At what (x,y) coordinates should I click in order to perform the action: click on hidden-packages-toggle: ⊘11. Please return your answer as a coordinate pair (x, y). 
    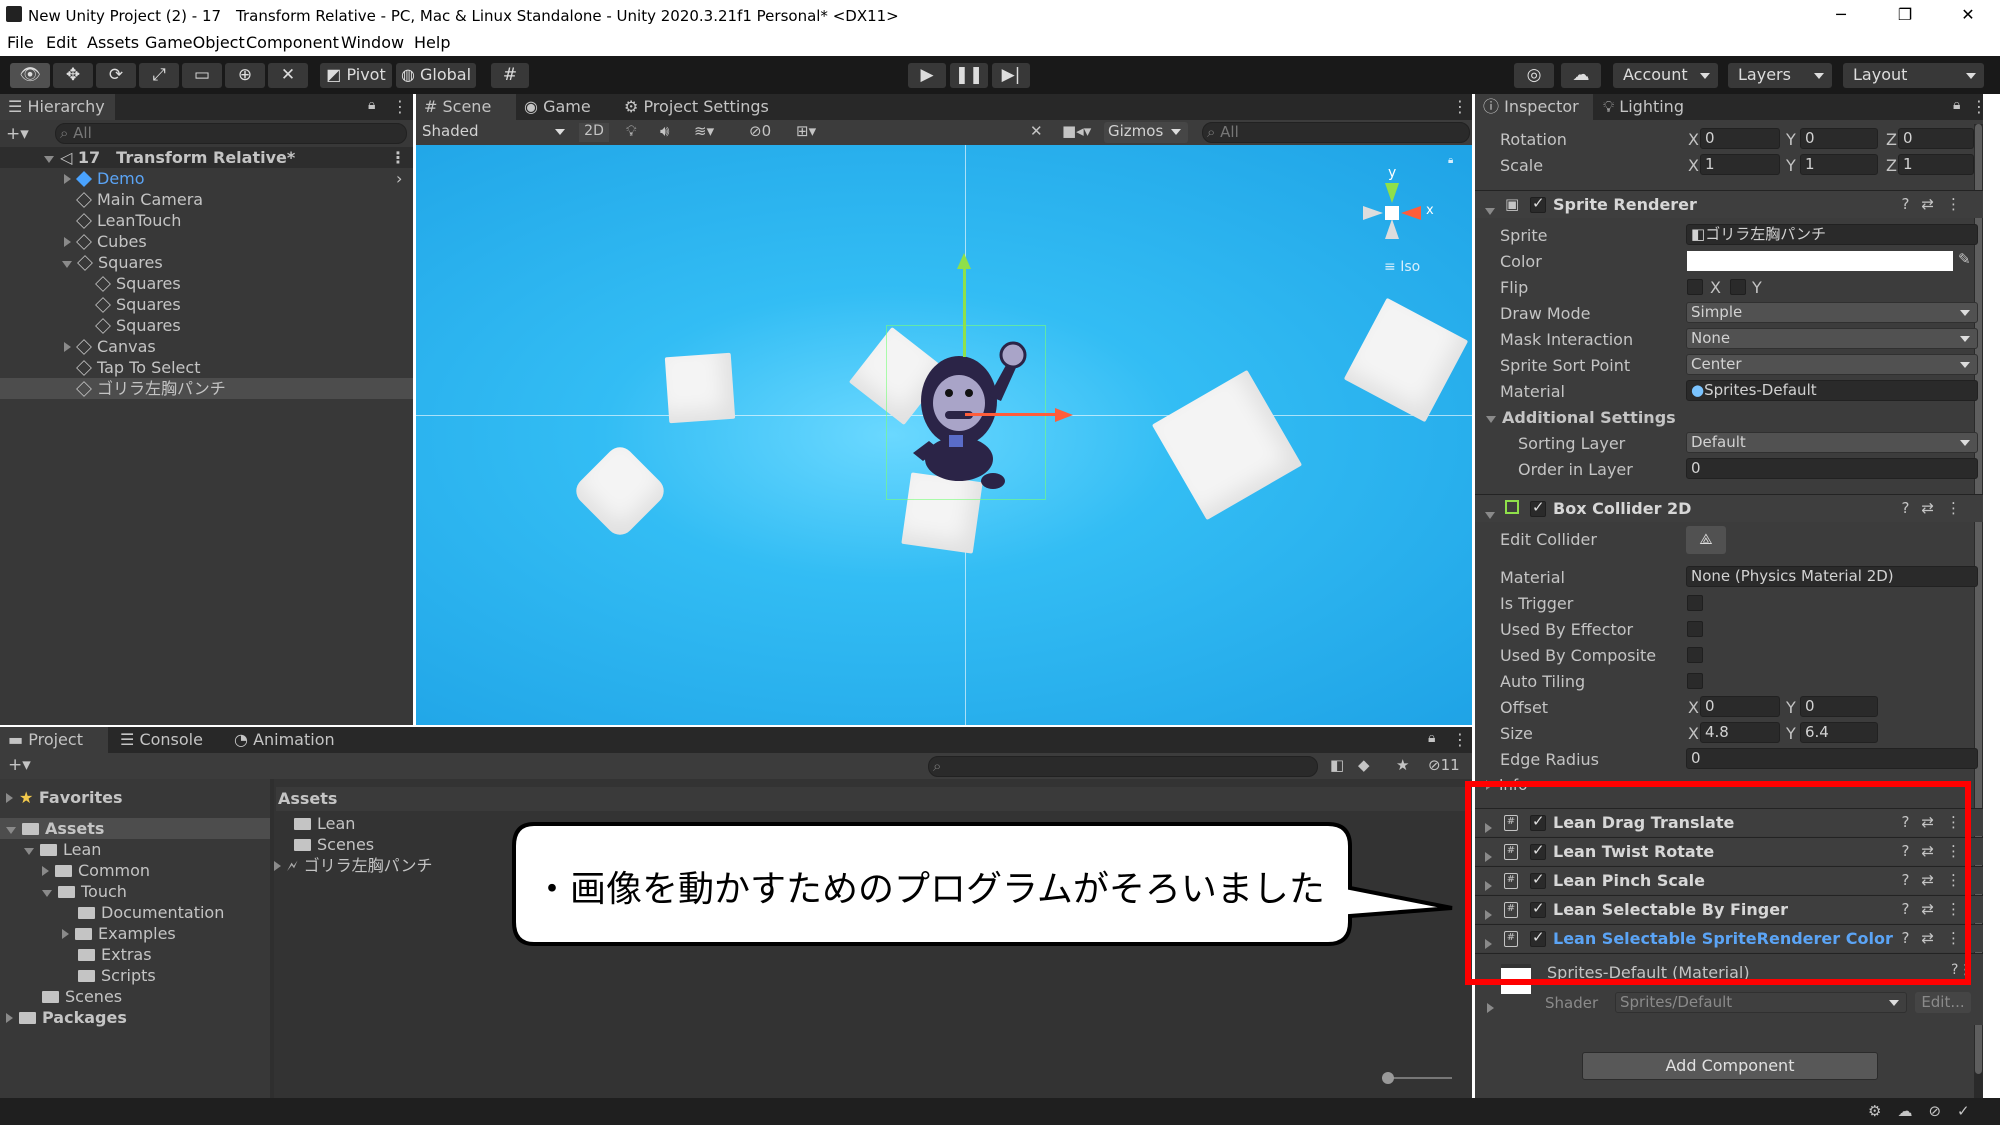
    Looking at the image, I should click on (1444, 765).